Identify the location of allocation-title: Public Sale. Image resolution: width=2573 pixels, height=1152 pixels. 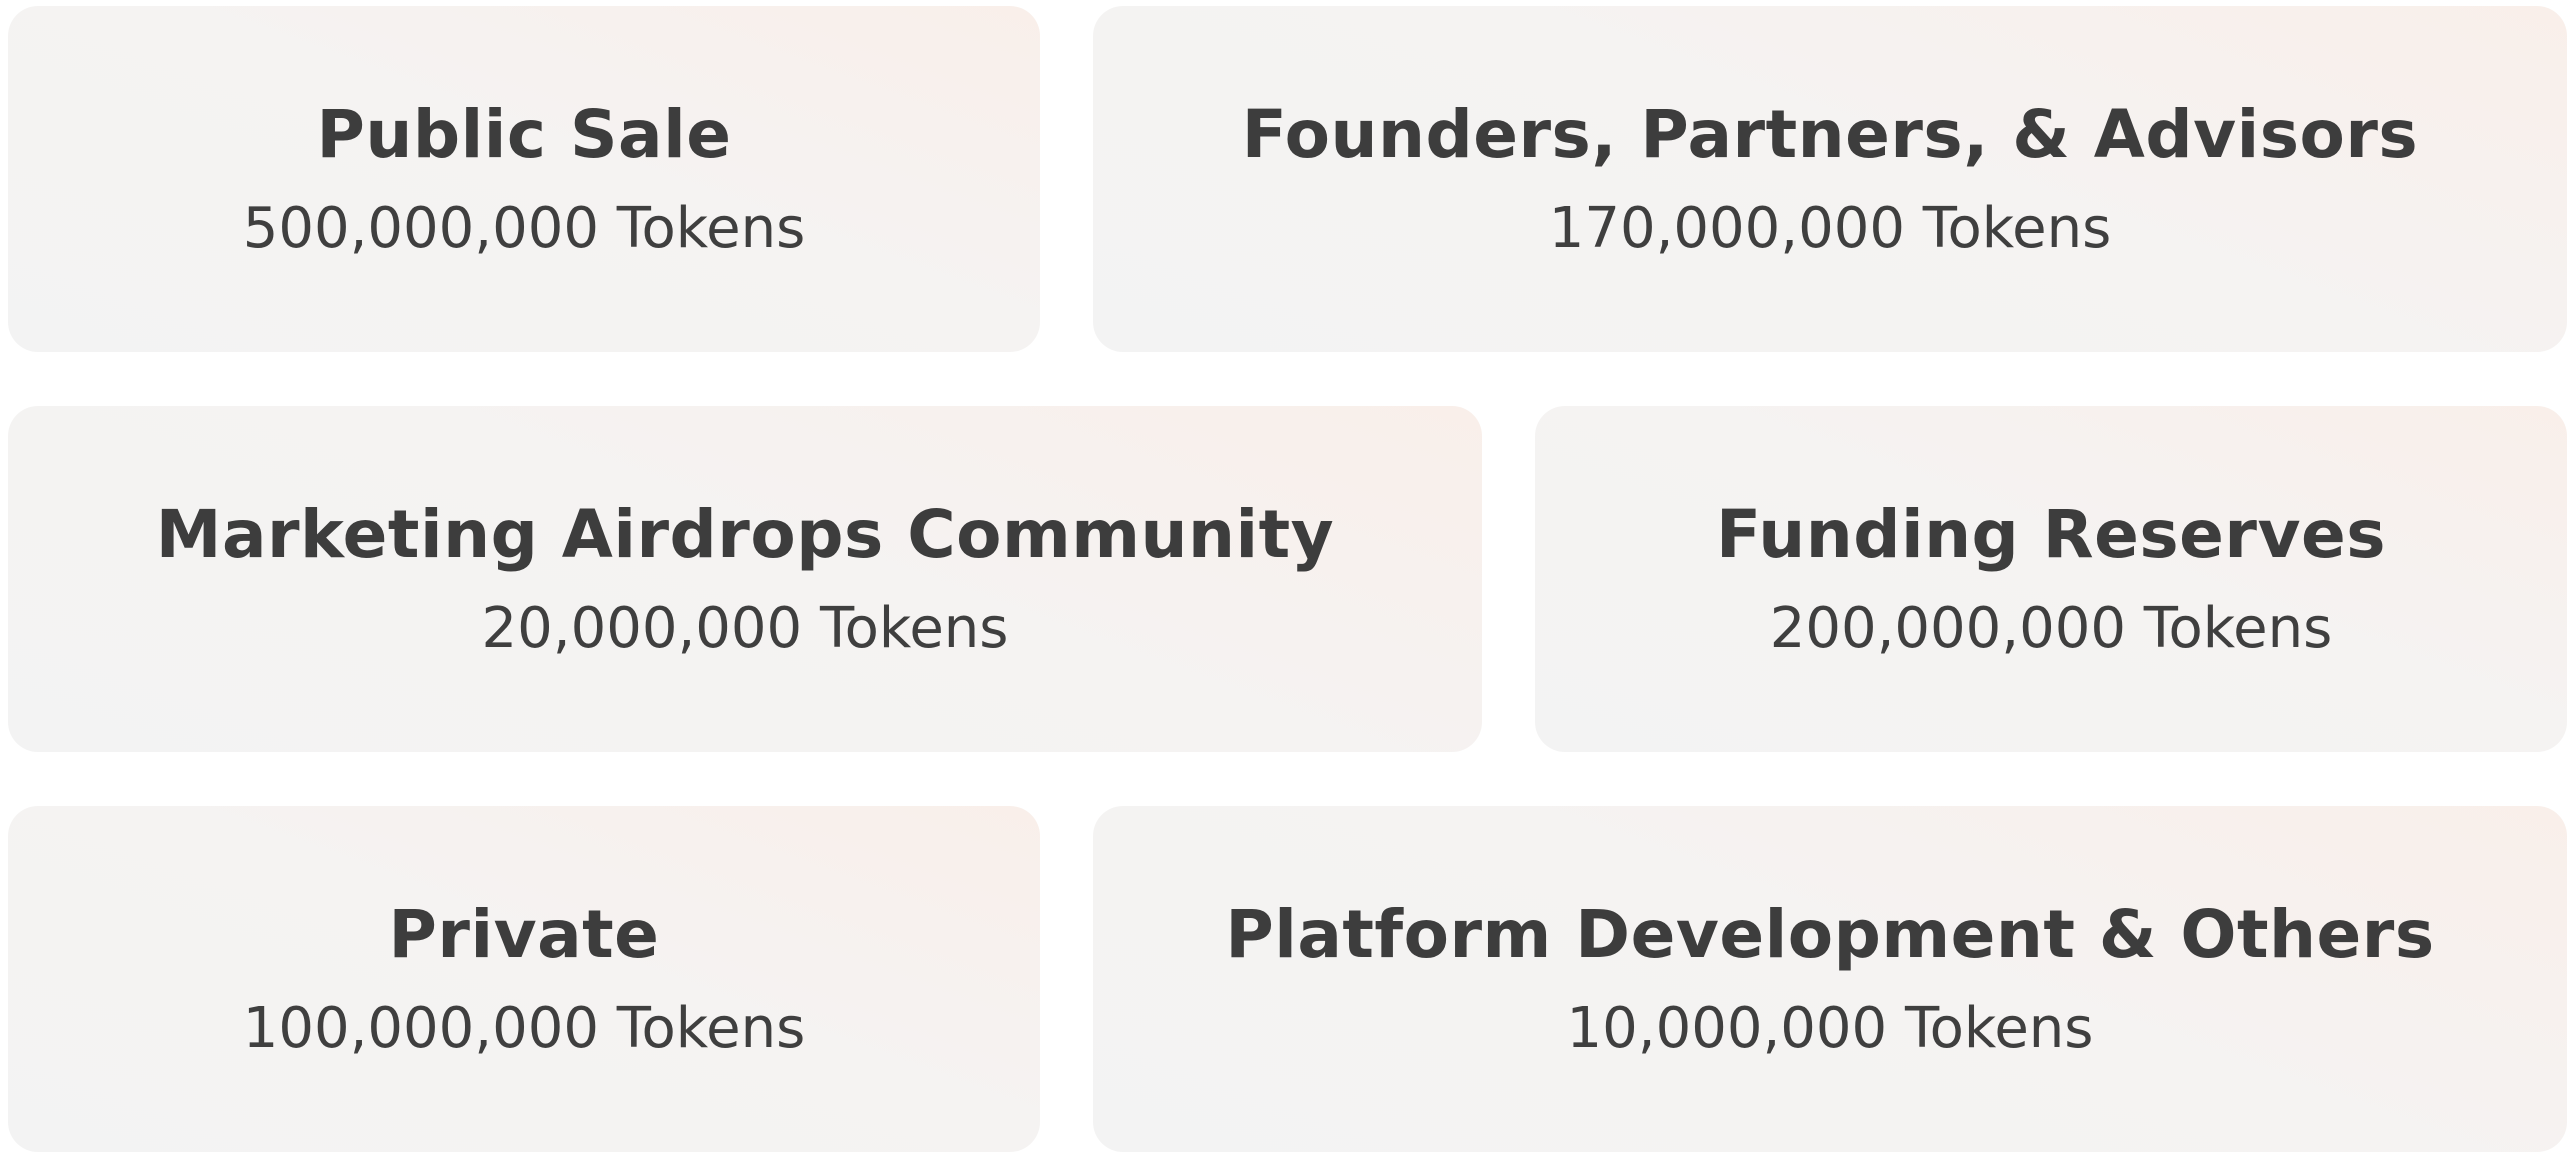
(524, 134).